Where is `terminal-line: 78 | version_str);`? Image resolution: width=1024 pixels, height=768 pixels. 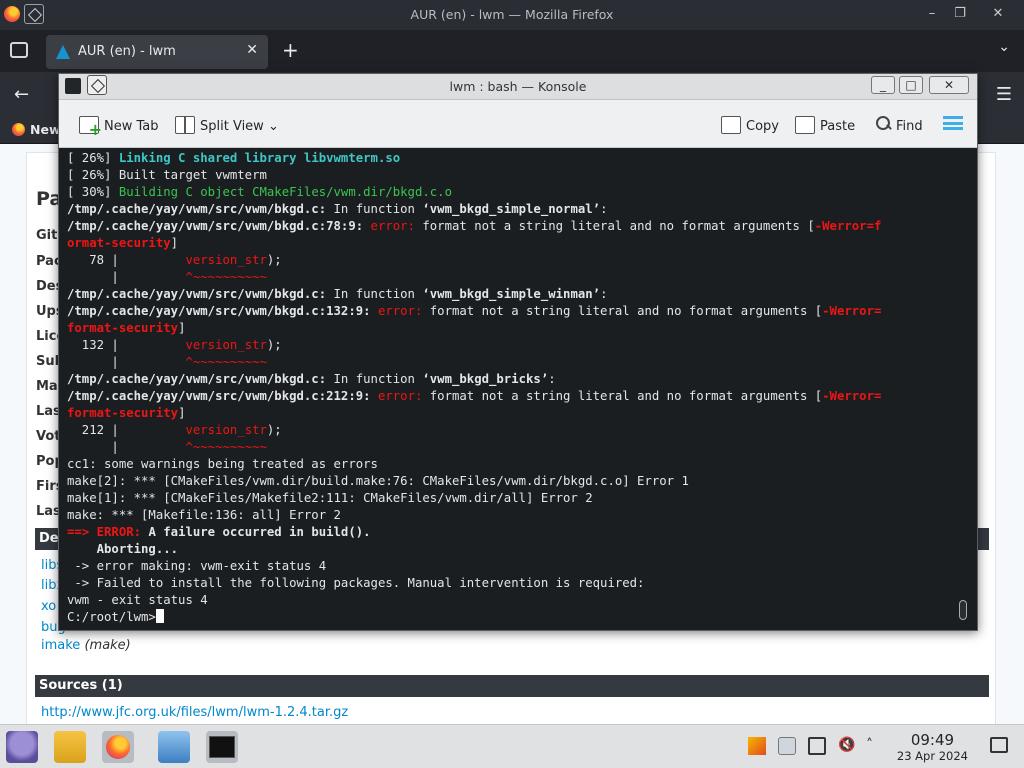 terminal-line: 78 | version_str); is located at coordinates (512, 260).